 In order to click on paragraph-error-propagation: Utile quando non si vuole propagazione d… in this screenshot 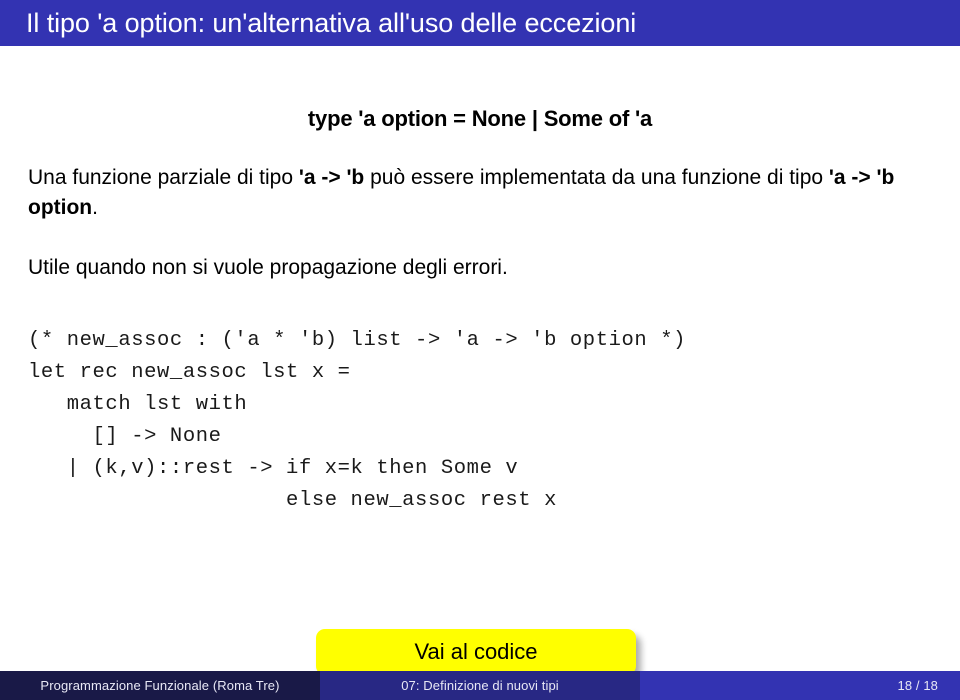, I will do `click(478, 268)`.